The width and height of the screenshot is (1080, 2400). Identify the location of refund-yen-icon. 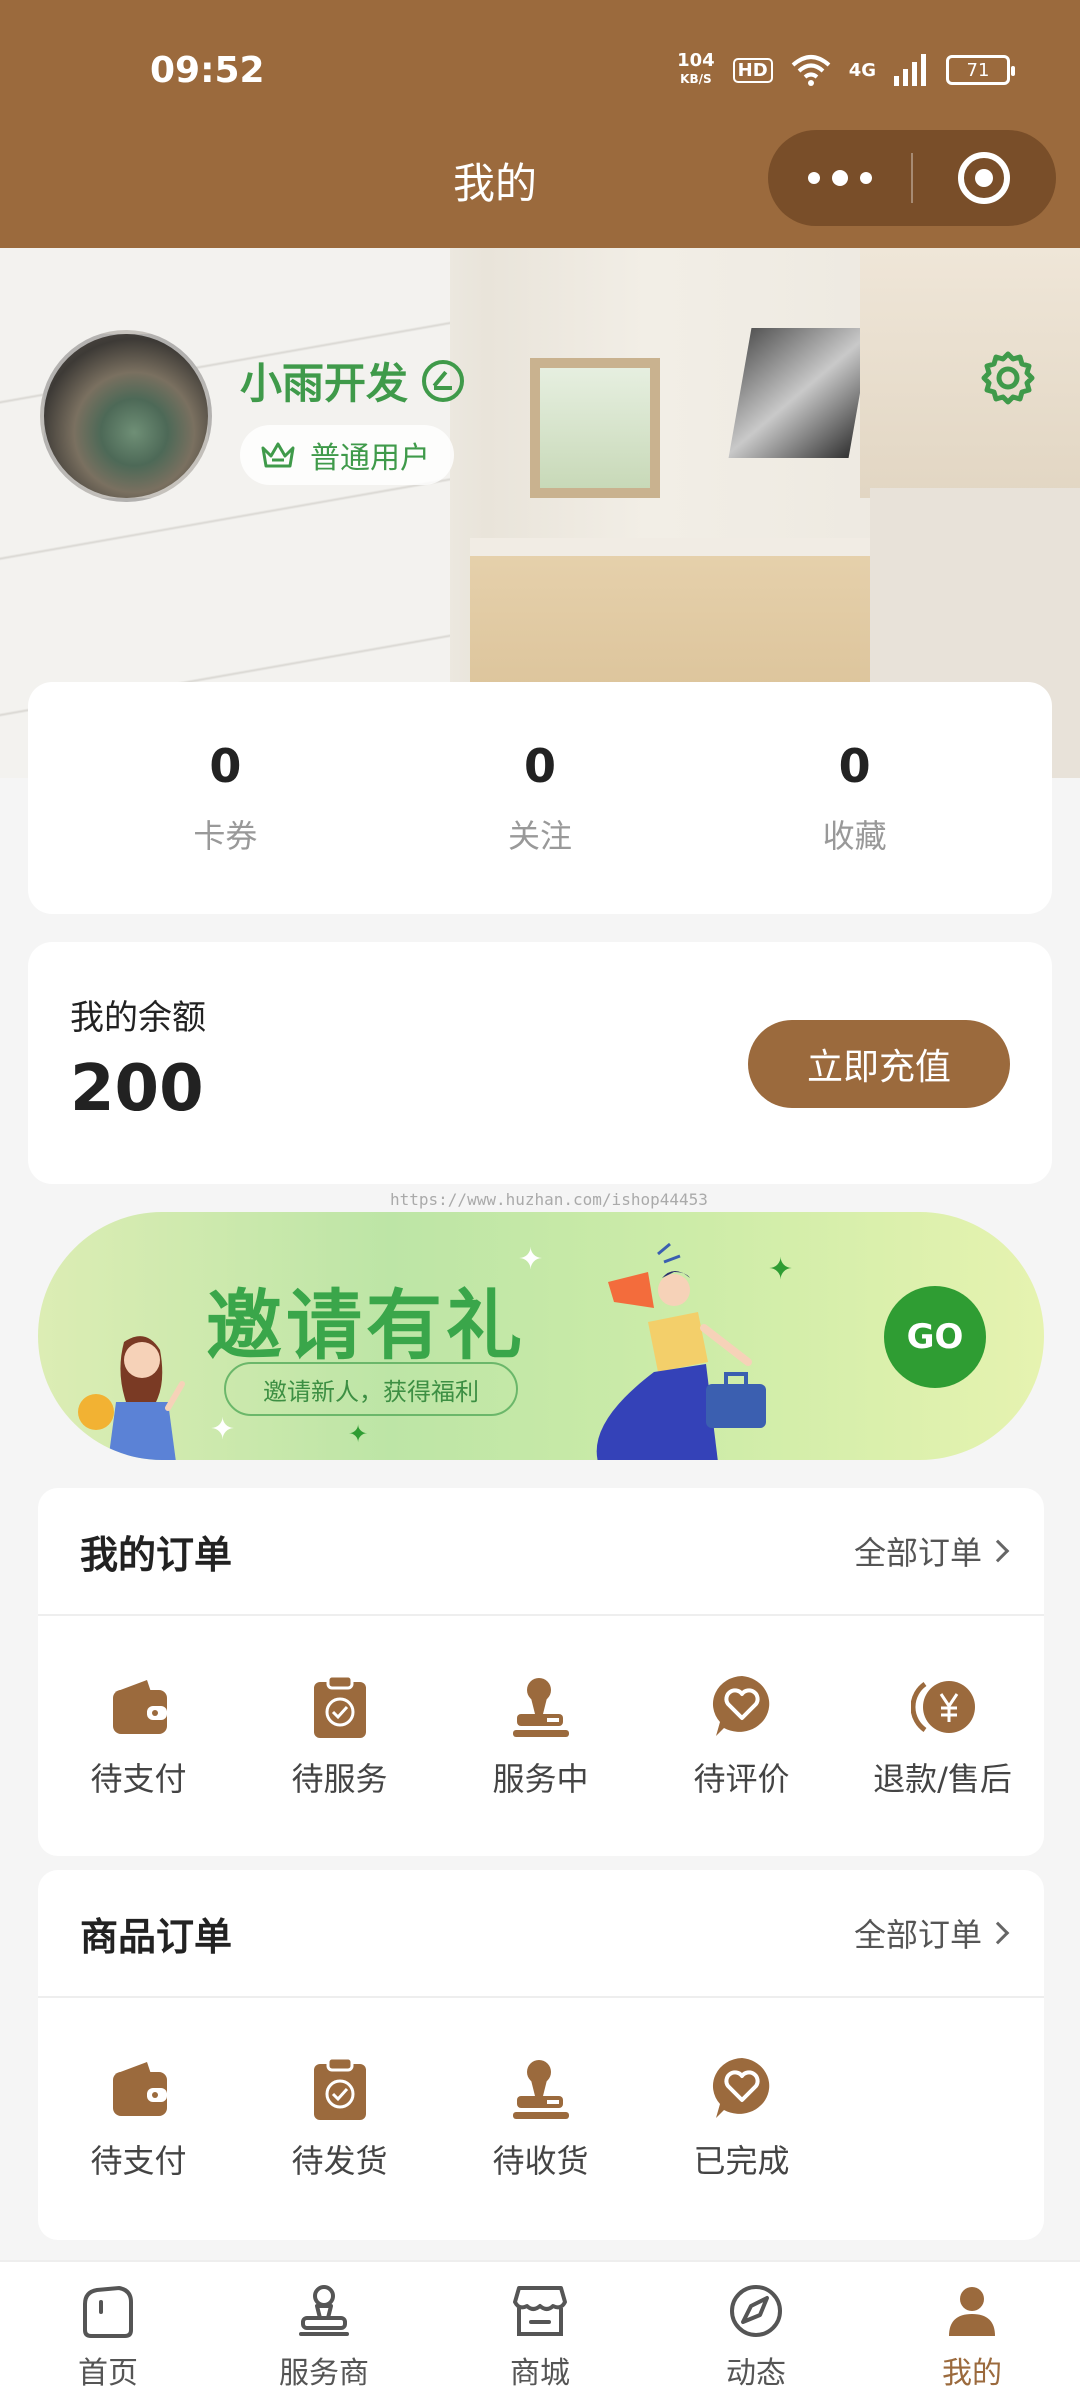
(942, 1707).